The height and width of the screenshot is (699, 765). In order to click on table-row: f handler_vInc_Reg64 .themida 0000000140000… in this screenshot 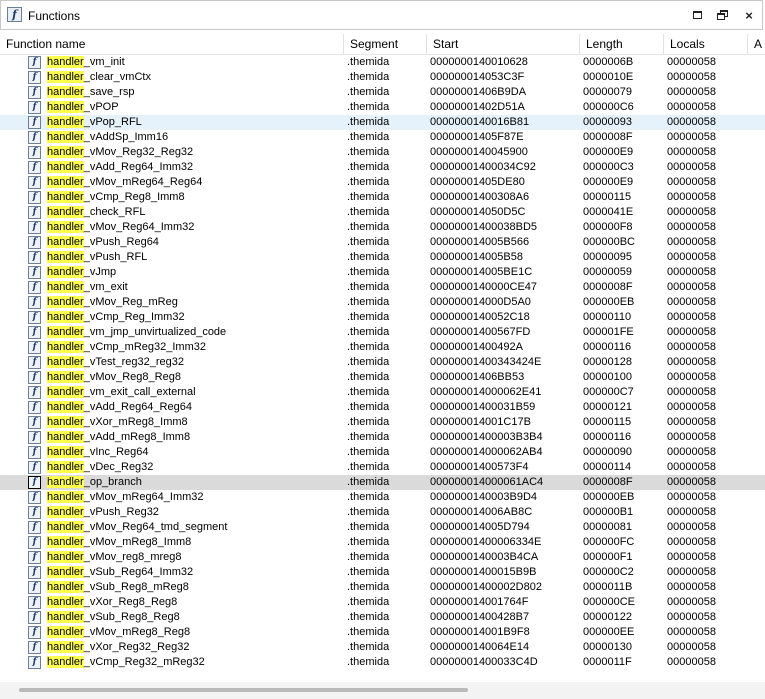, I will do `click(382, 452)`.